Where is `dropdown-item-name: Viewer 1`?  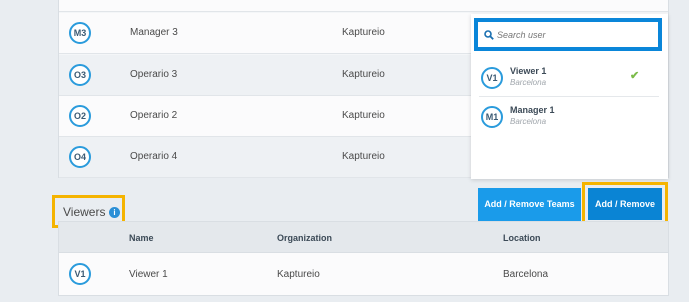
dropdown-item-name: Viewer 1 is located at coordinates (528, 71).